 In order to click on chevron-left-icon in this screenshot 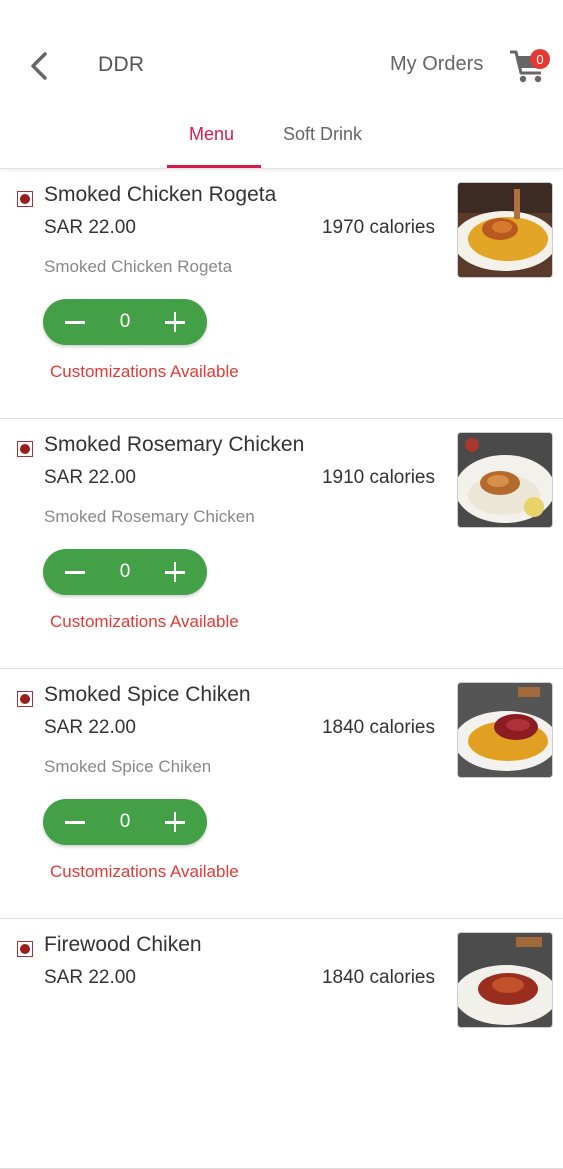, I will do `click(39, 66)`.